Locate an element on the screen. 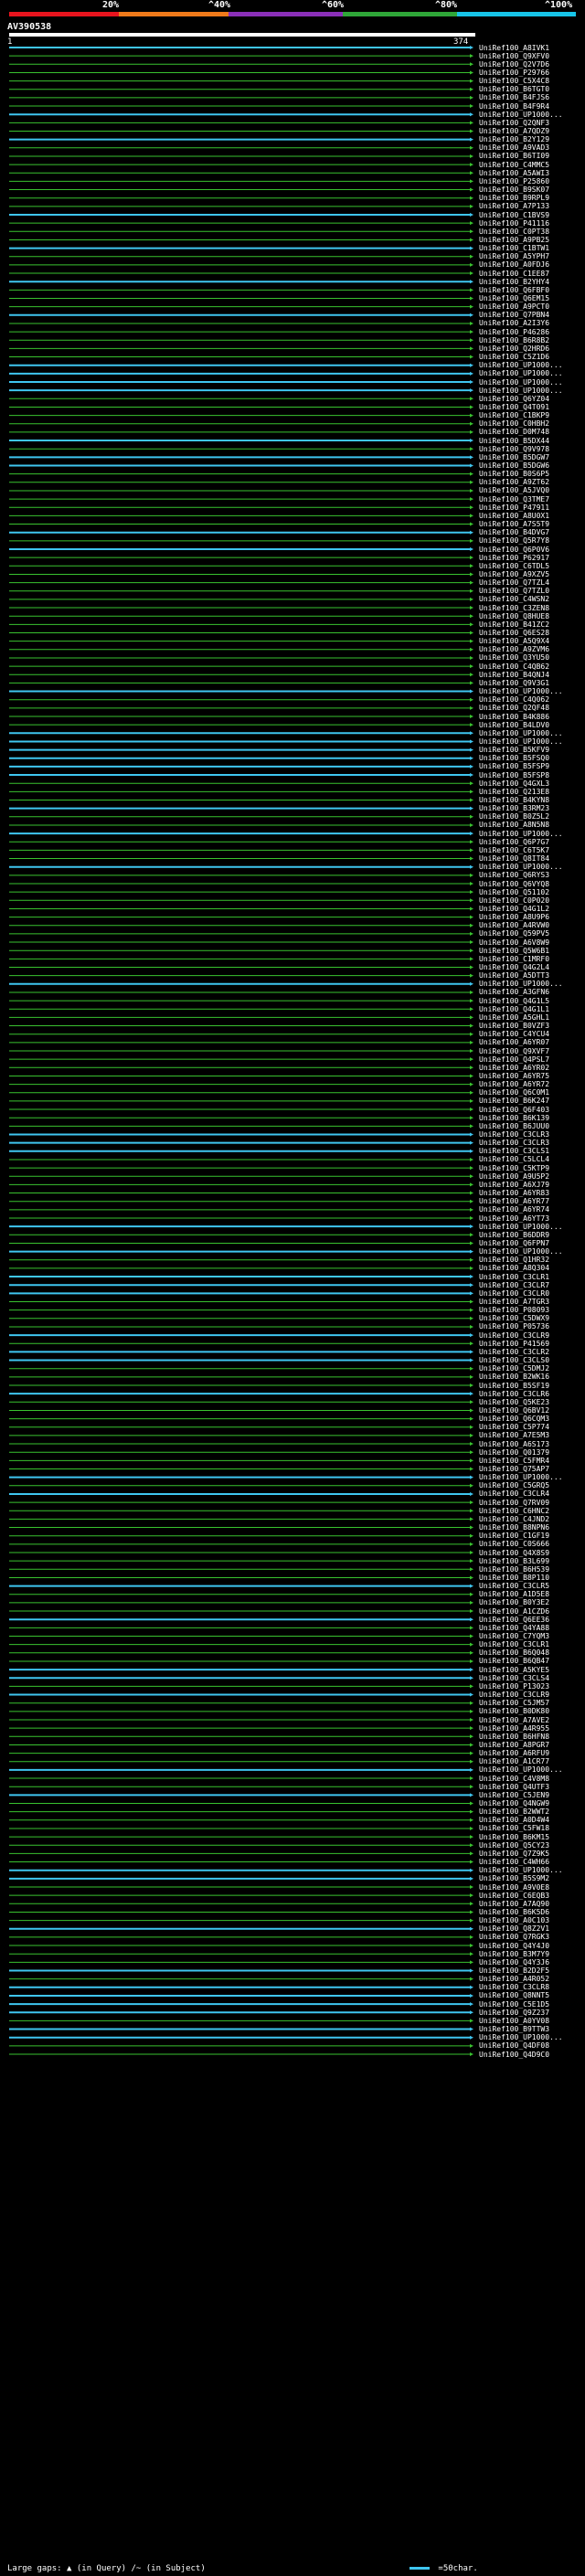  hit-label-link: UniRef100_A1CZD6 is located at coordinates (514, 1611).